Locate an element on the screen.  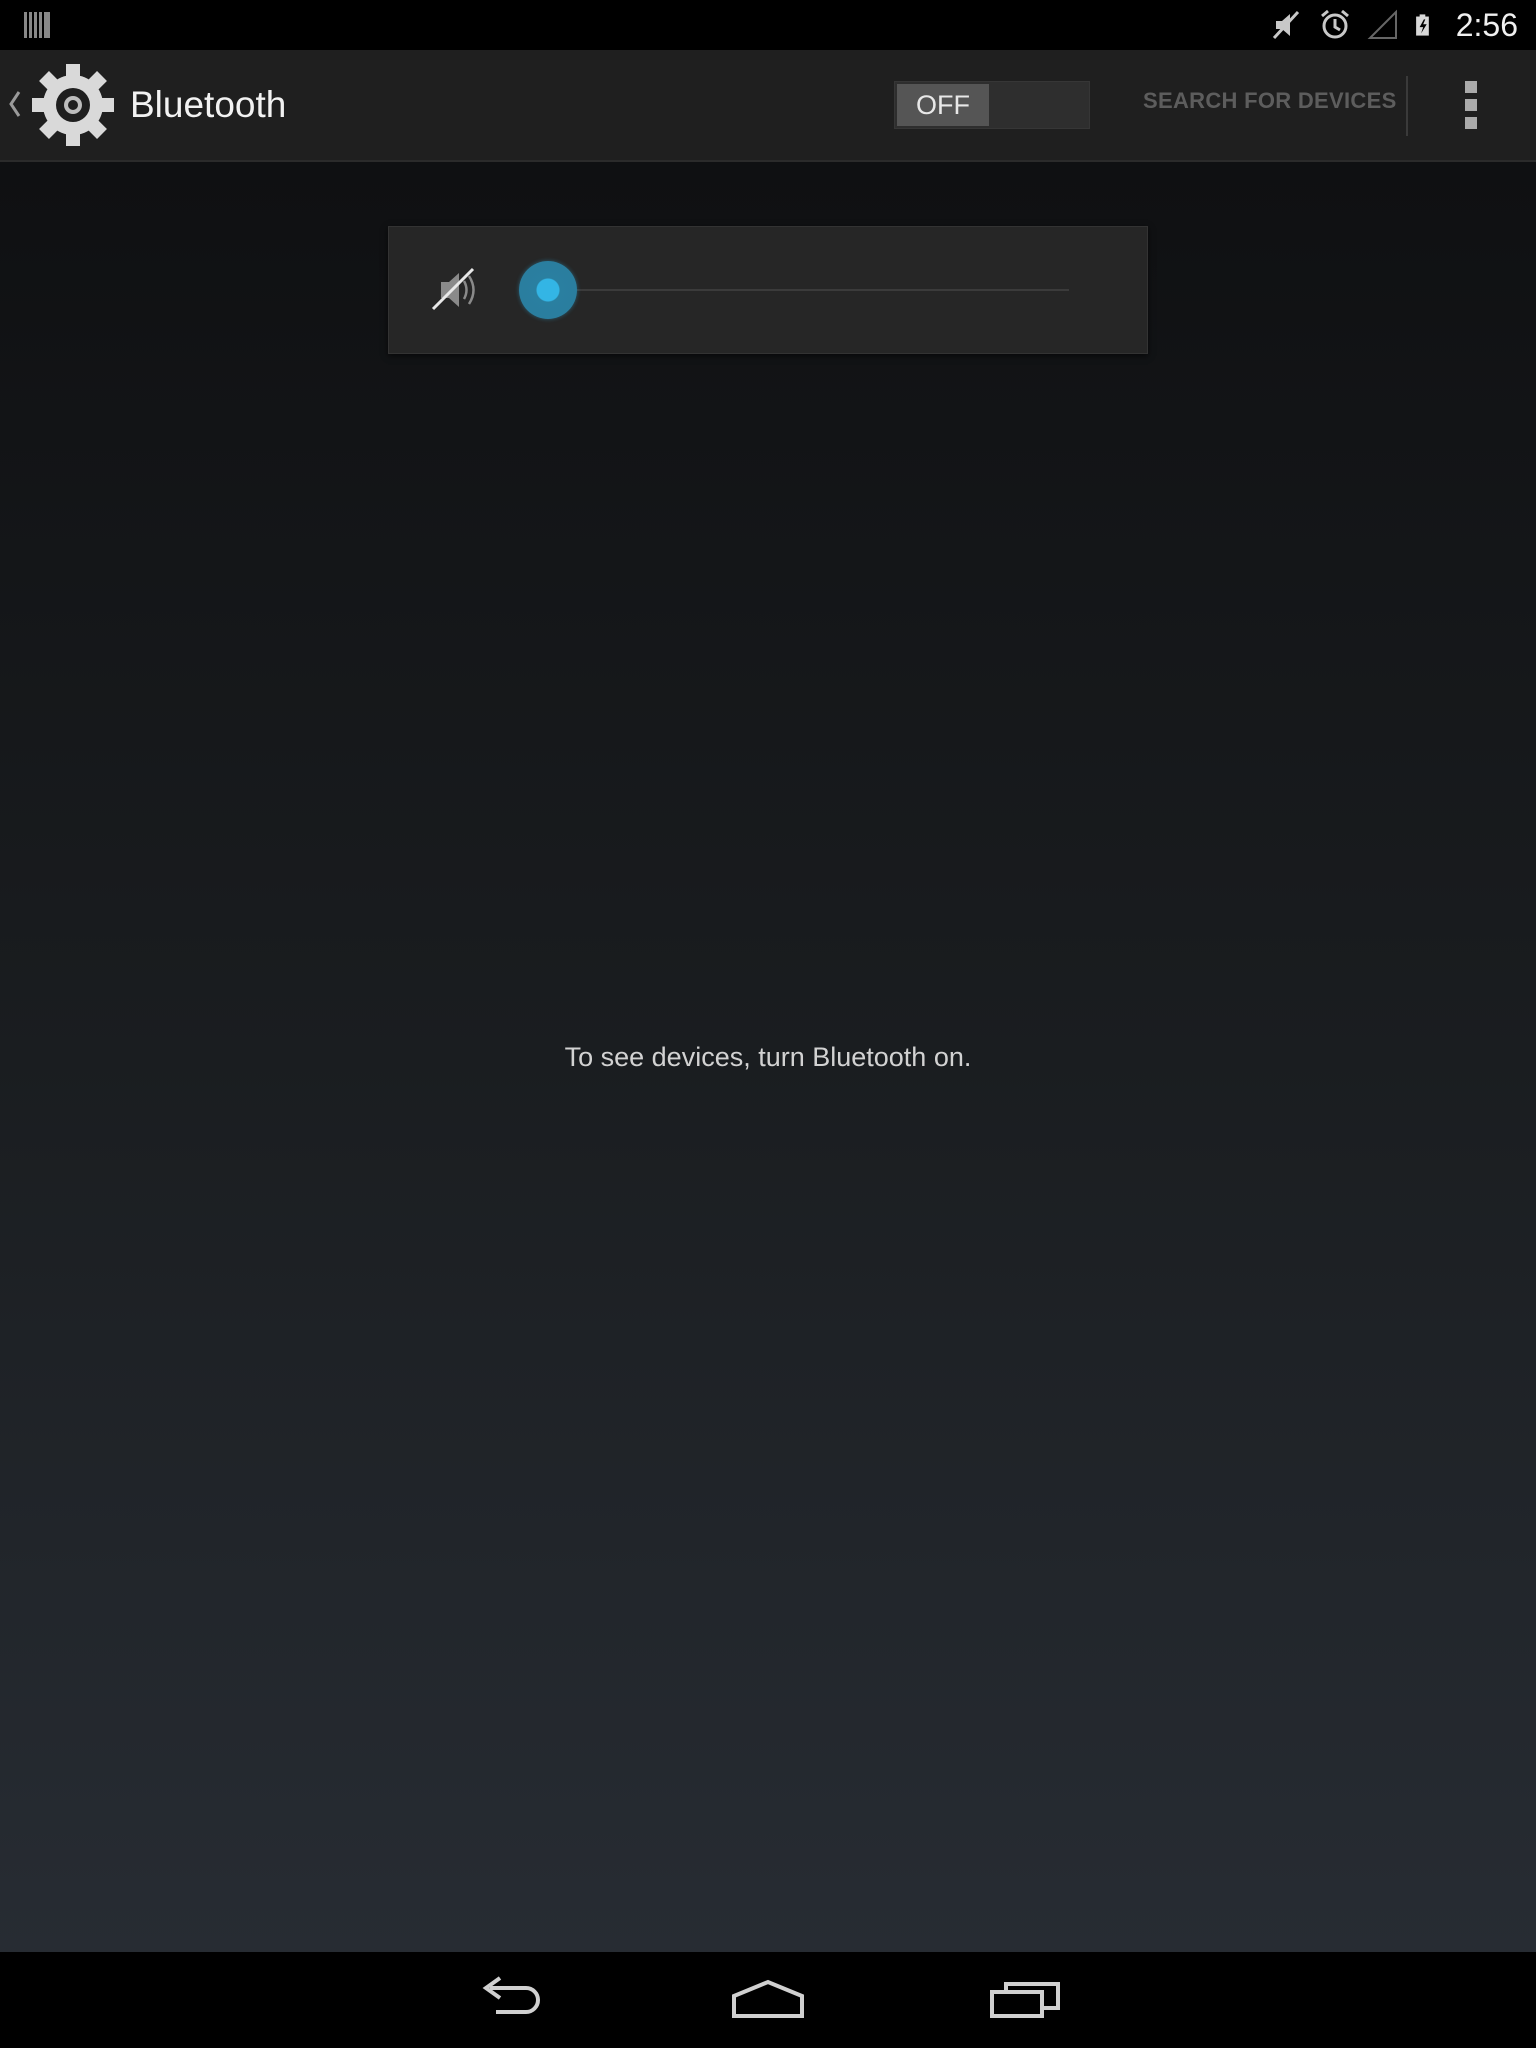
action-bar-divider is located at coordinates (1407, 106).